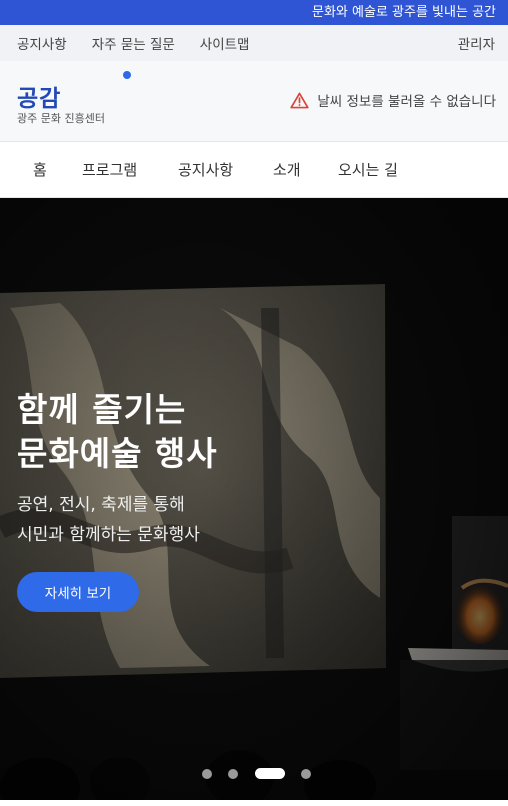 This screenshot has width=508, height=806. What do you see at coordinates (133, 43) in the screenshot?
I see `utility-link-faq: 자주 묻는 질문` at bounding box center [133, 43].